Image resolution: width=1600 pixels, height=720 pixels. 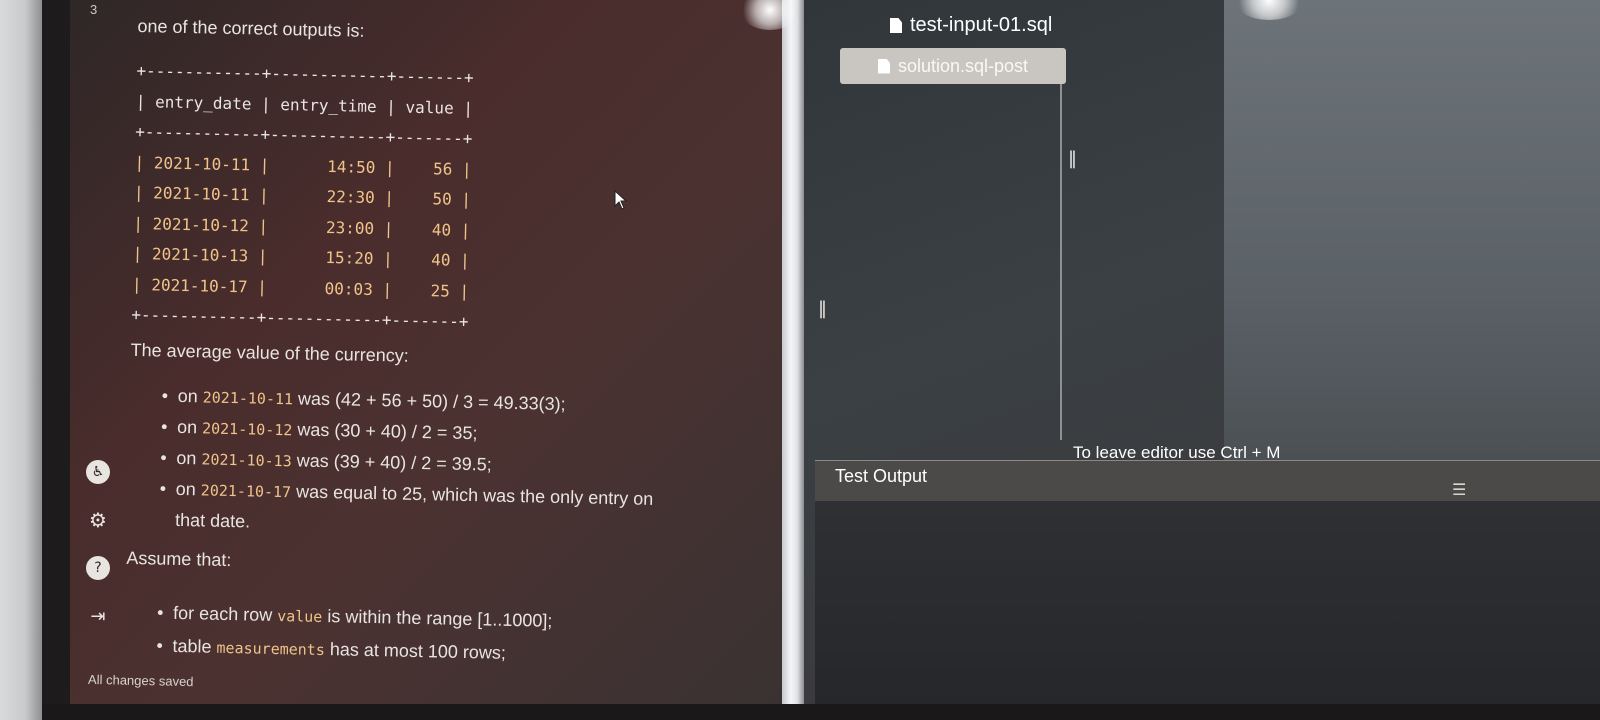 I want to click on table-row: | 2021-10-11 | 22:30 | 50 |, so click(x=302, y=196).